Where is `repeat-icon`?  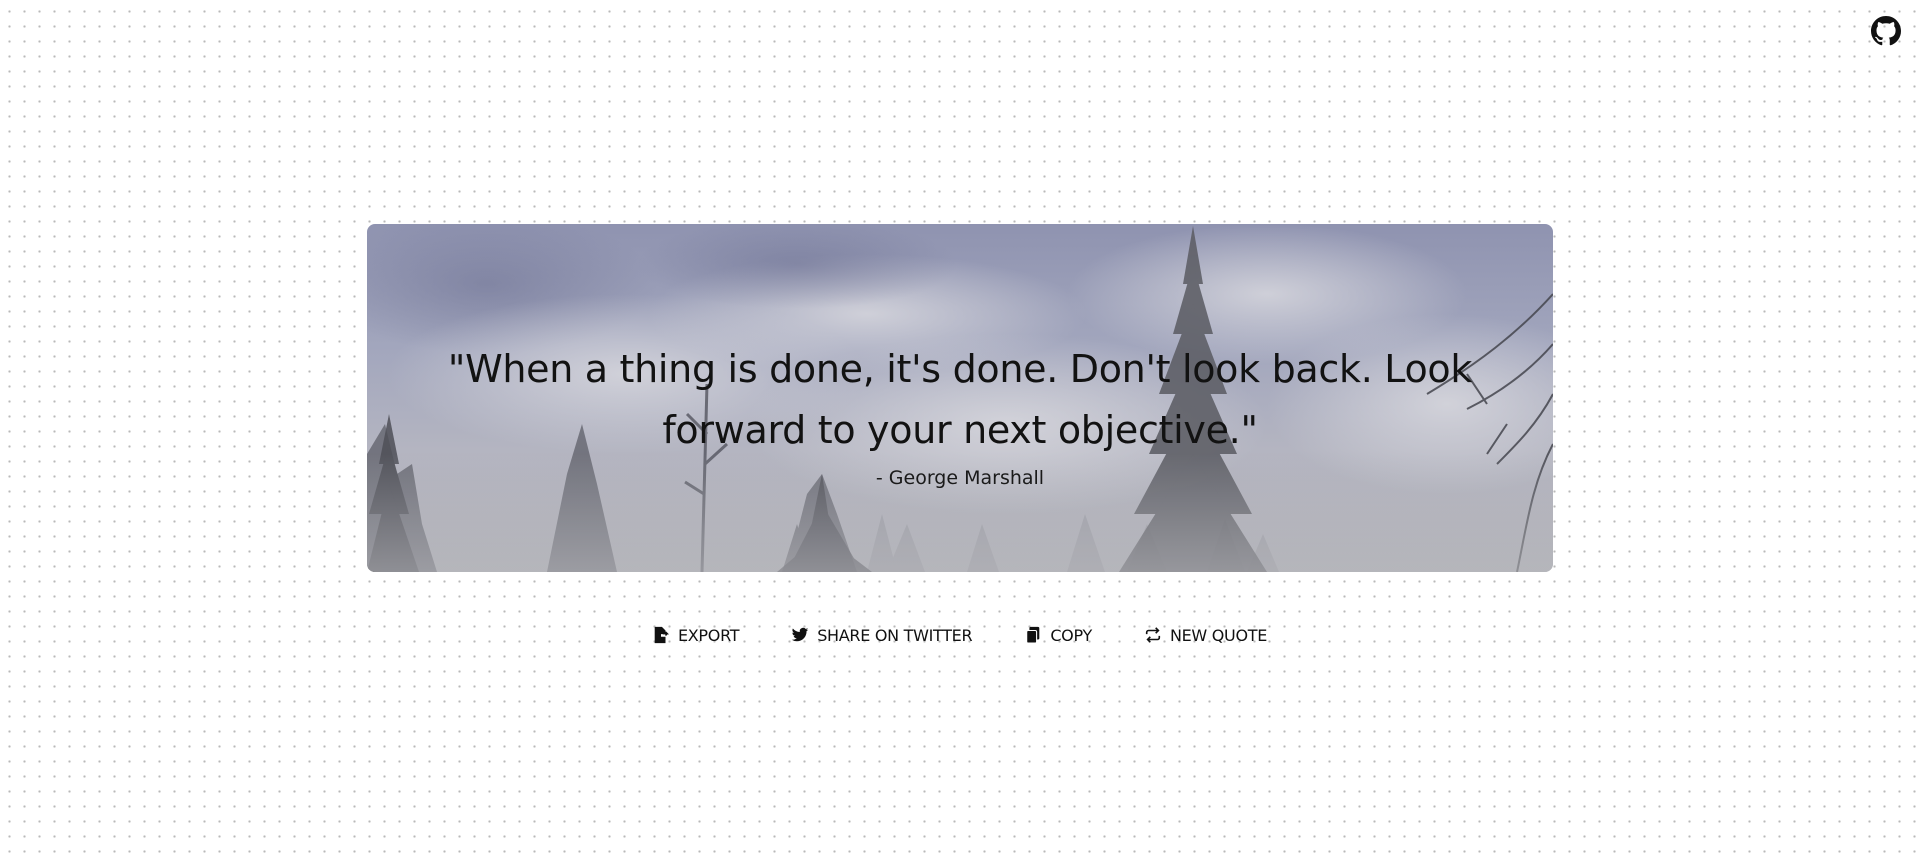
repeat-icon is located at coordinates (1153, 635).